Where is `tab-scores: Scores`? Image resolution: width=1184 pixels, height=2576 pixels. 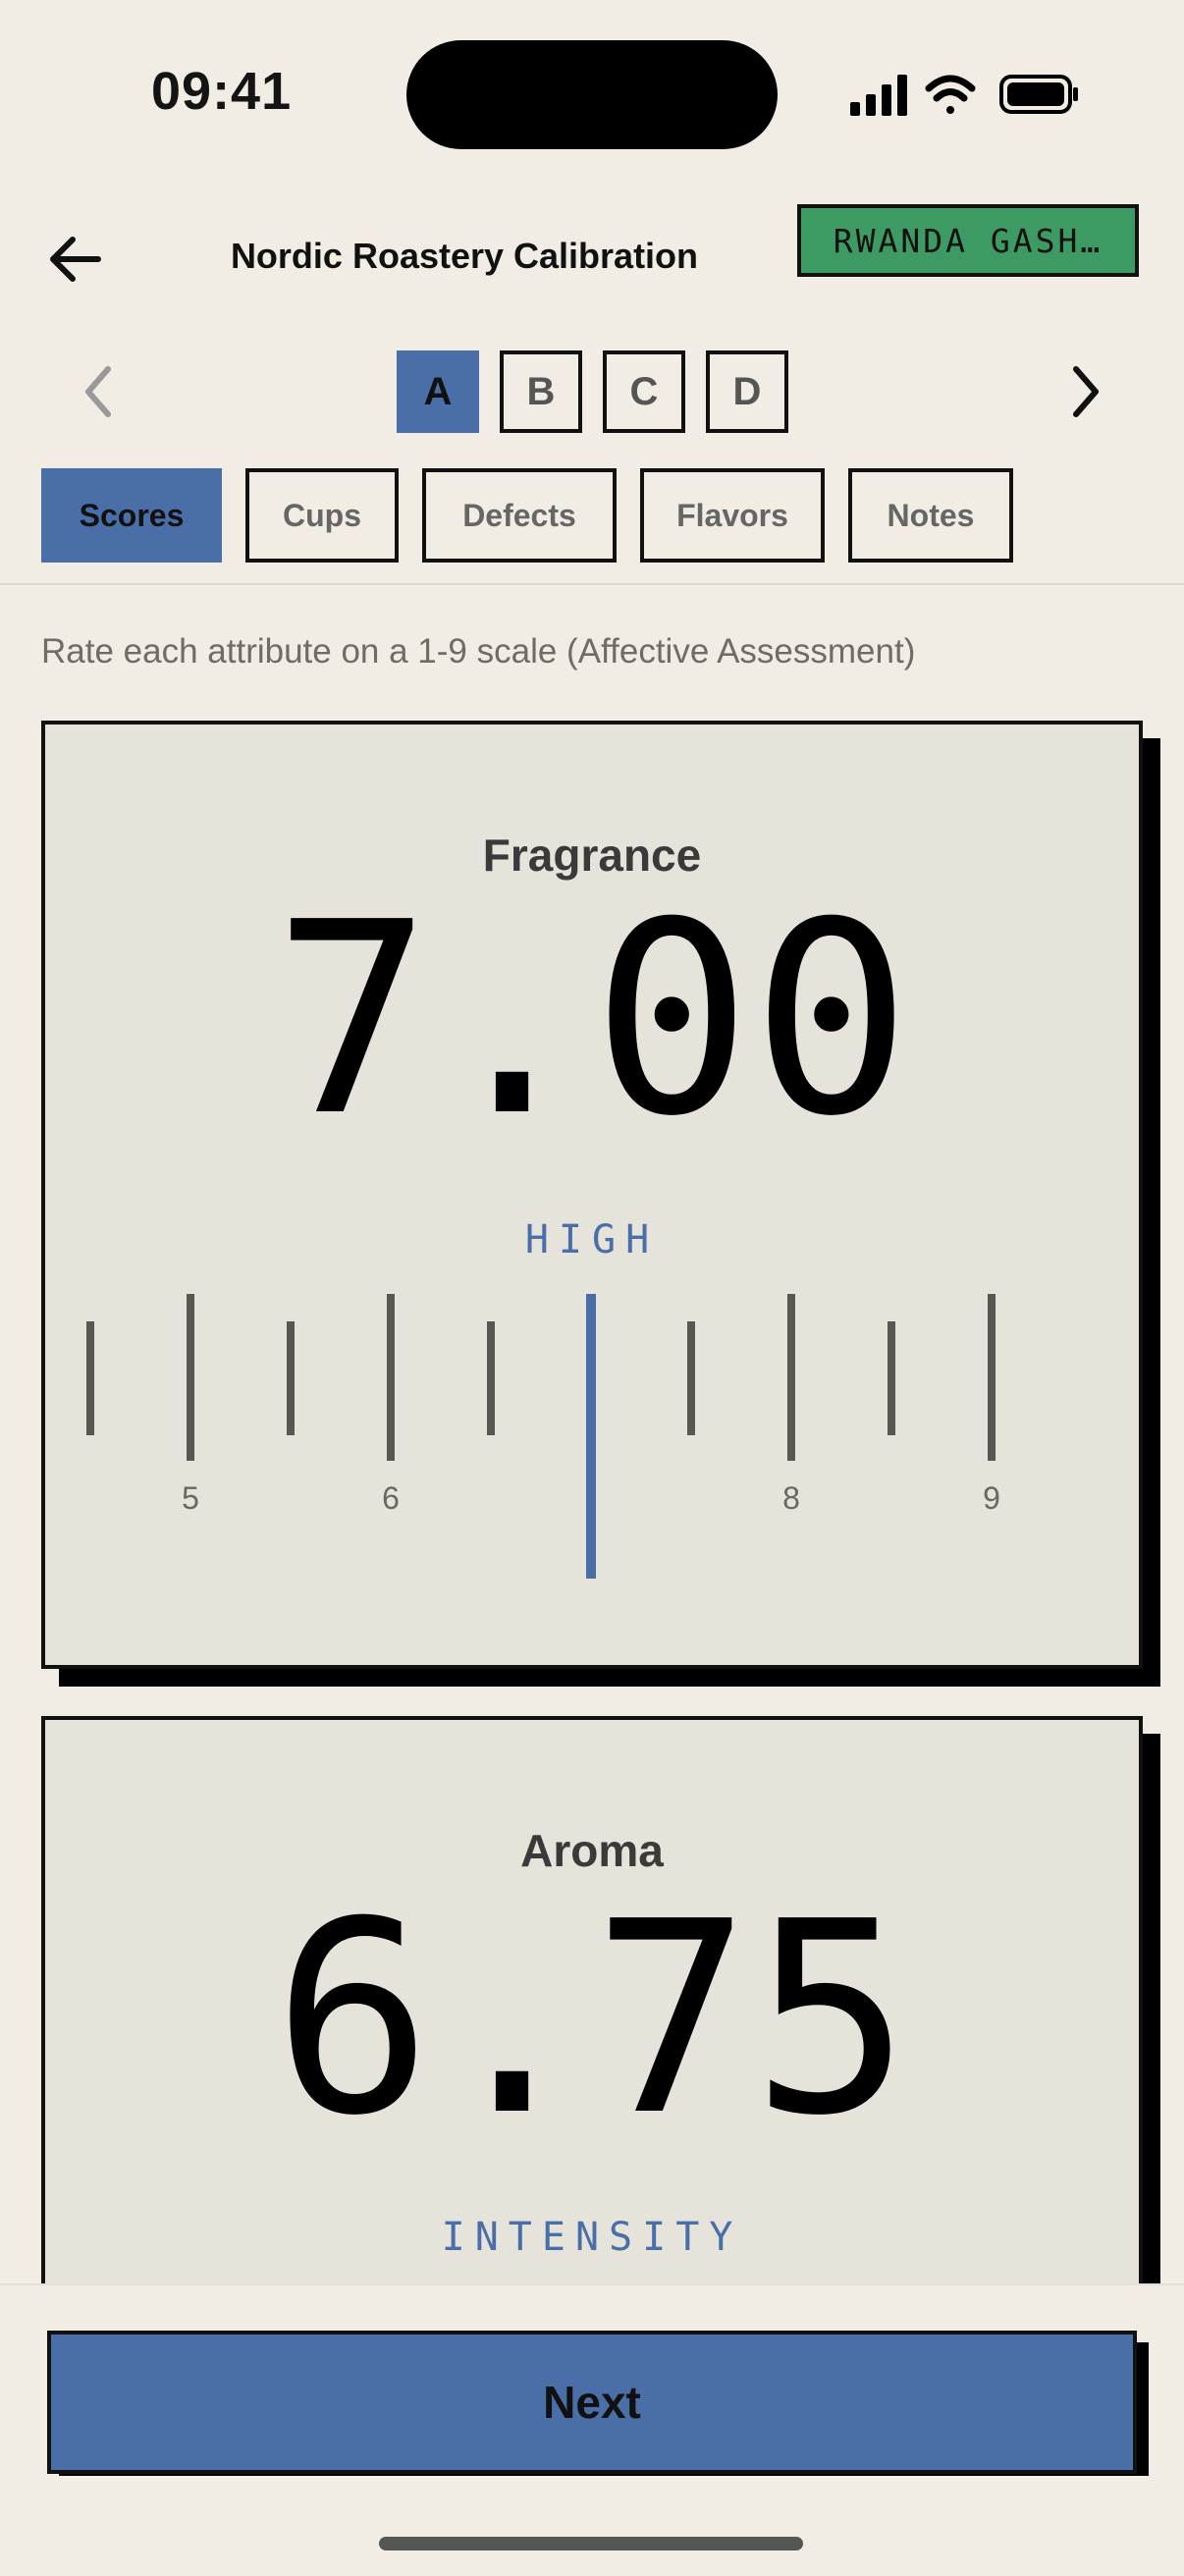
tab-scores: Scores is located at coordinates (131, 515).